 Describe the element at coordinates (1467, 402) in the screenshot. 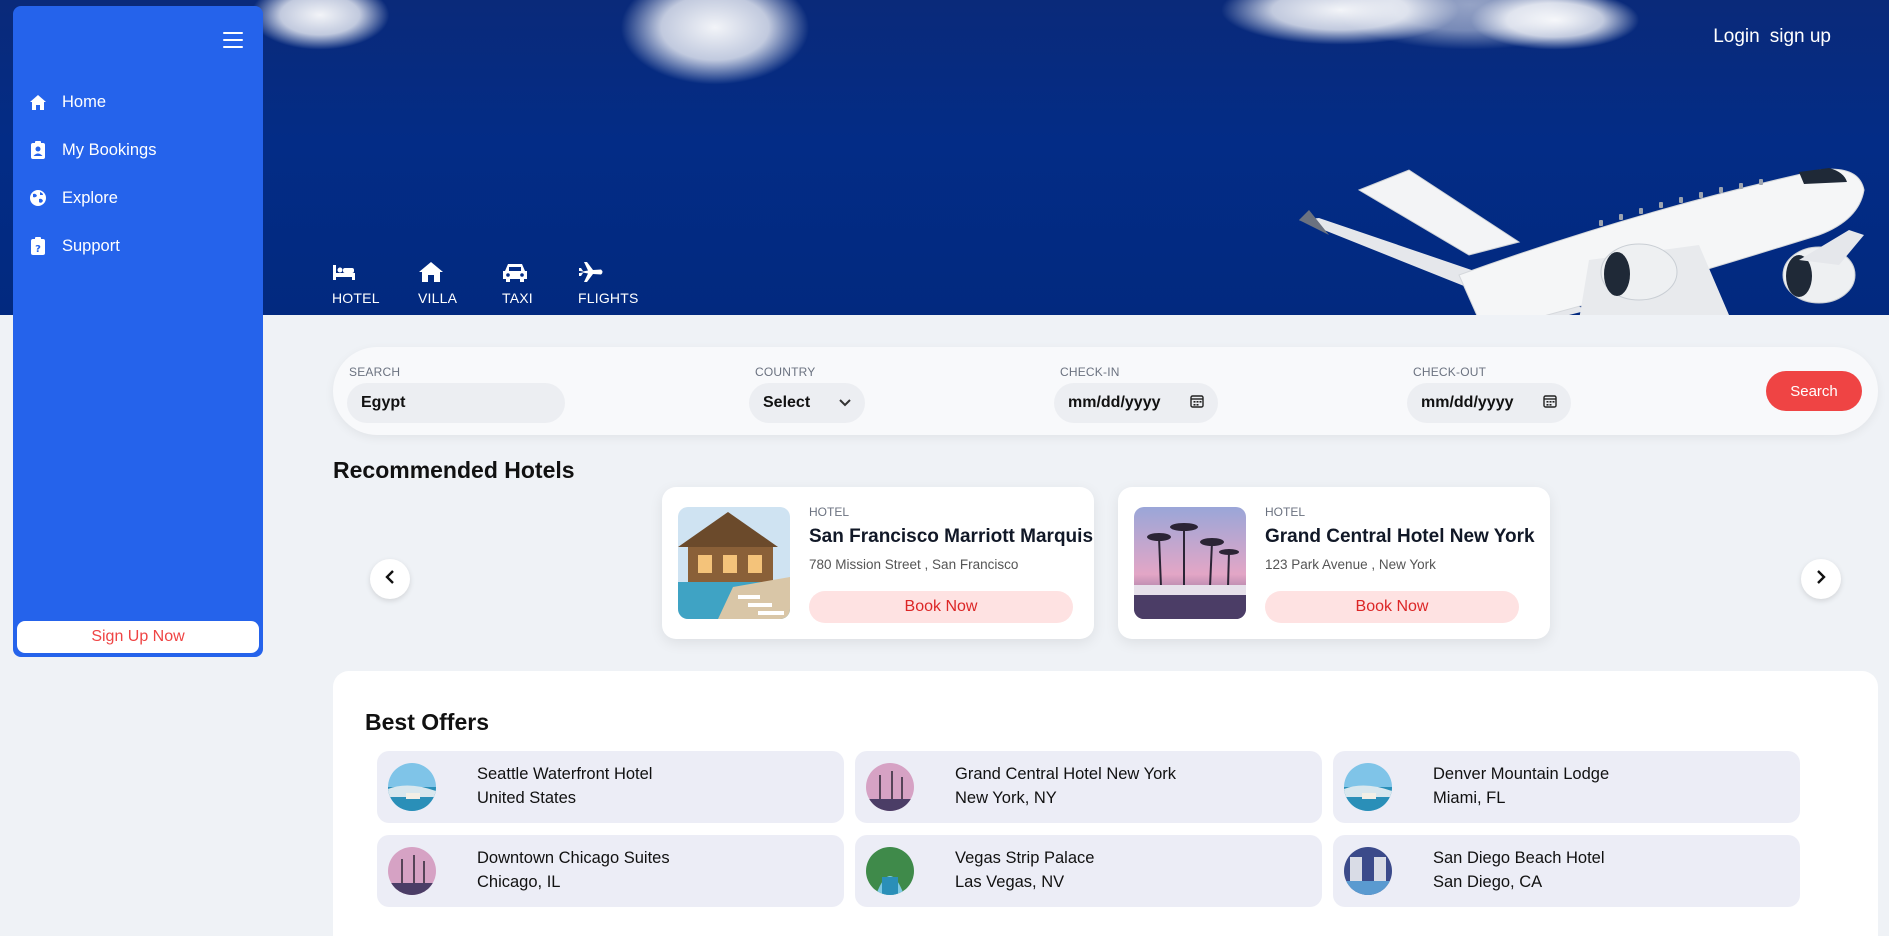

I see `checkout-placeholder: mm/dd/yyyy` at that location.